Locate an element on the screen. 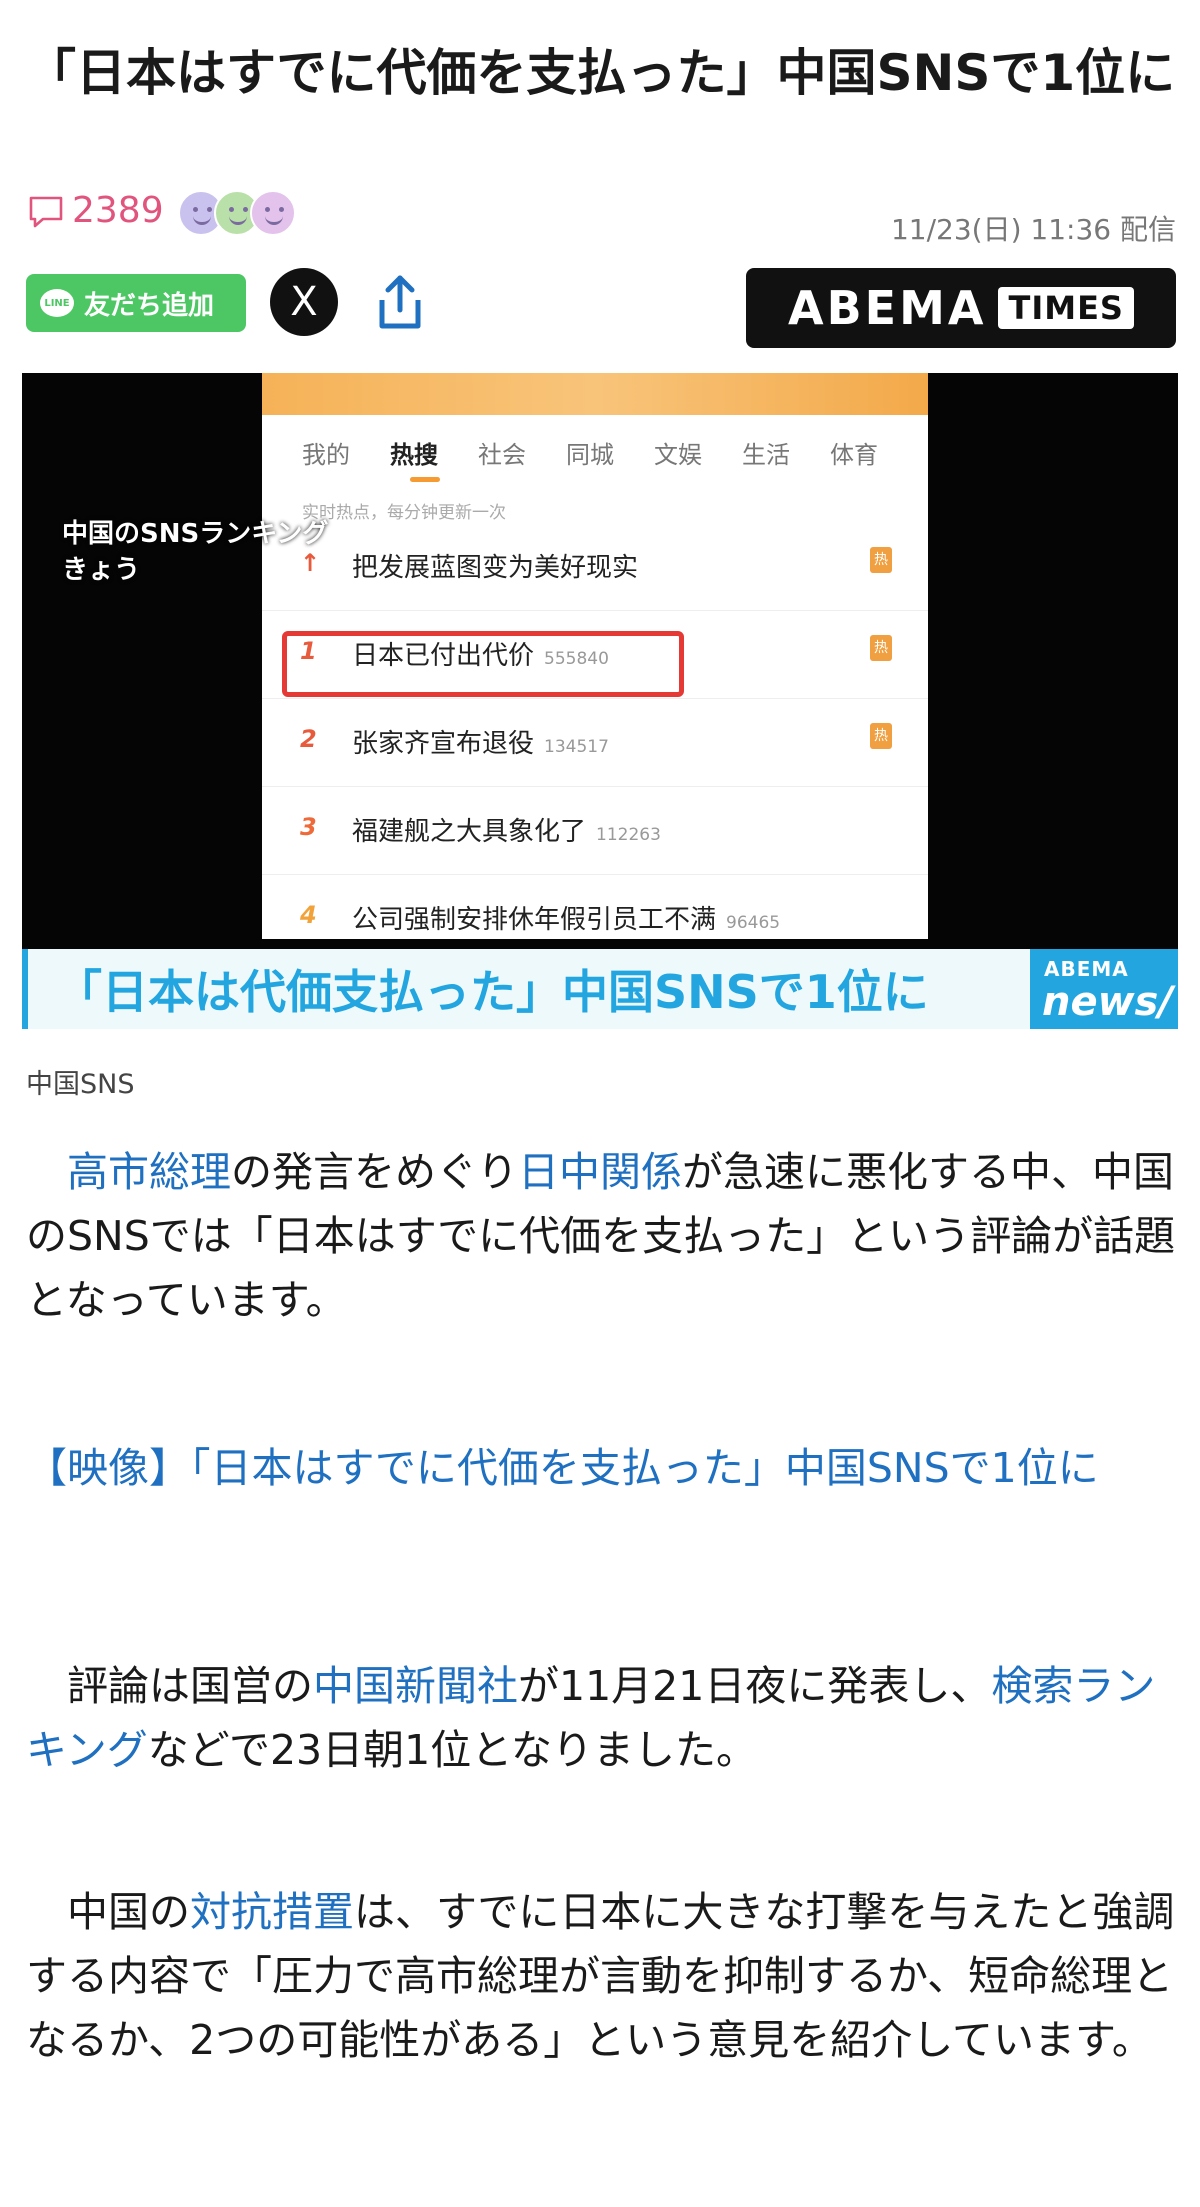 This screenshot has width=1200, height=2207. sns-tabs: 我的 热搜 社会 同城 文娱 生活 体育 is located at coordinates (595, 455).